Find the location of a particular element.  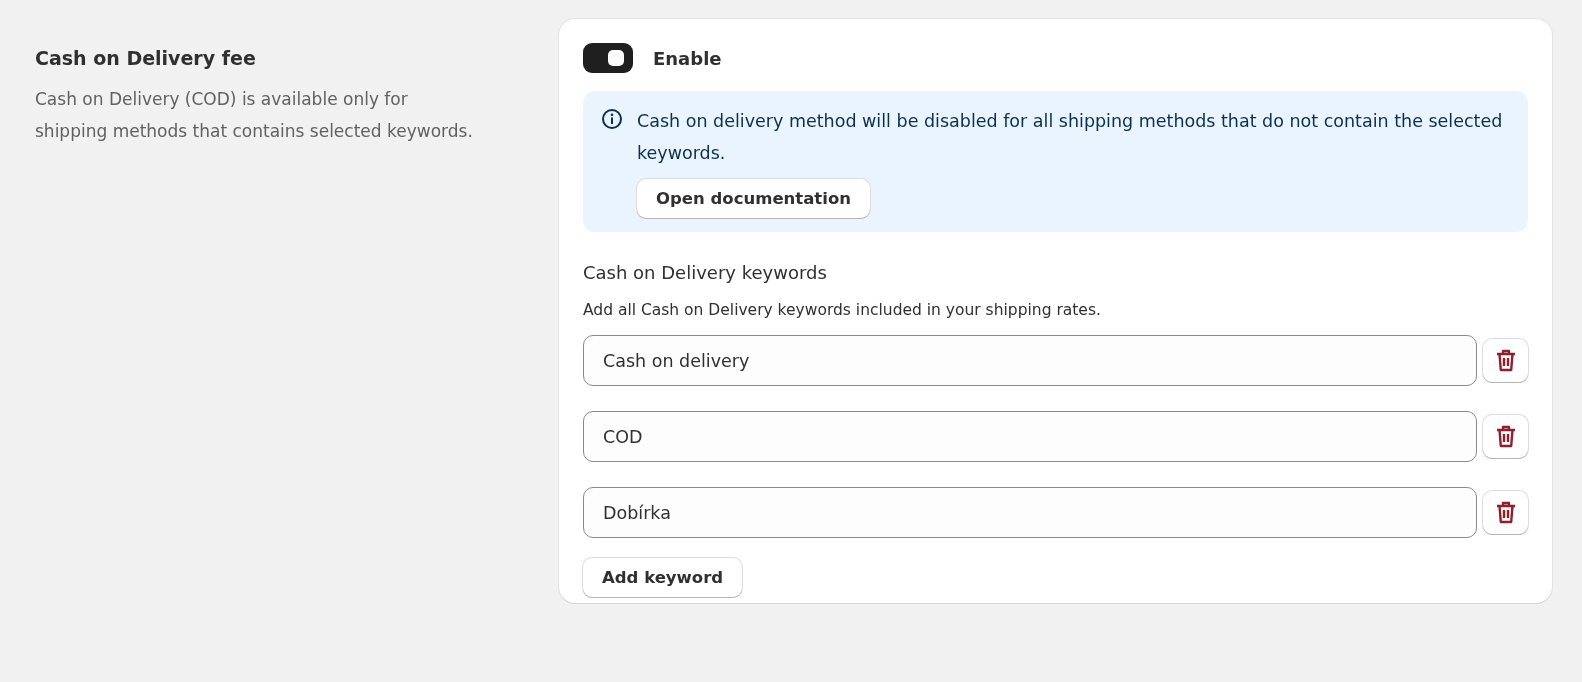

open-documentation-button: Open documentation is located at coordinates (753, 198).